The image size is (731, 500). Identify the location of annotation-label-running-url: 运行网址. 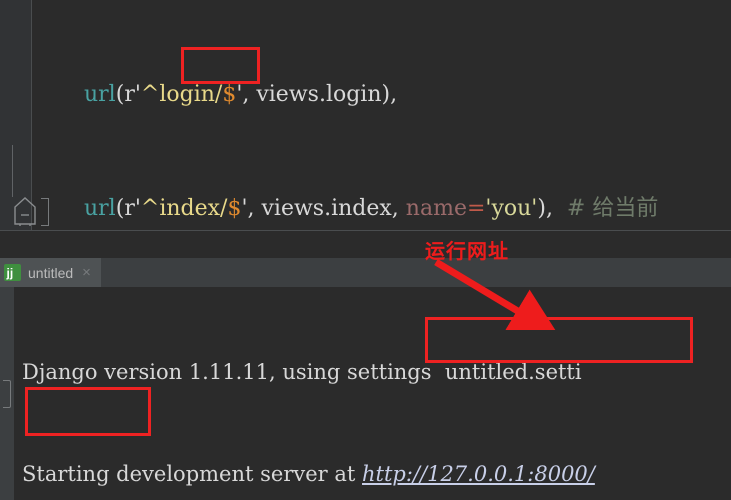
(467, 252).